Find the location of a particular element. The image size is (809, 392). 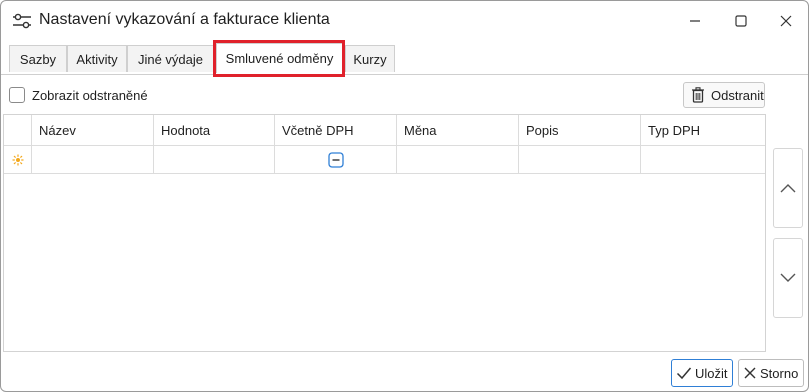

column-header-vcetne-dph: Včetně DPH is located at coordinates (336, 130).